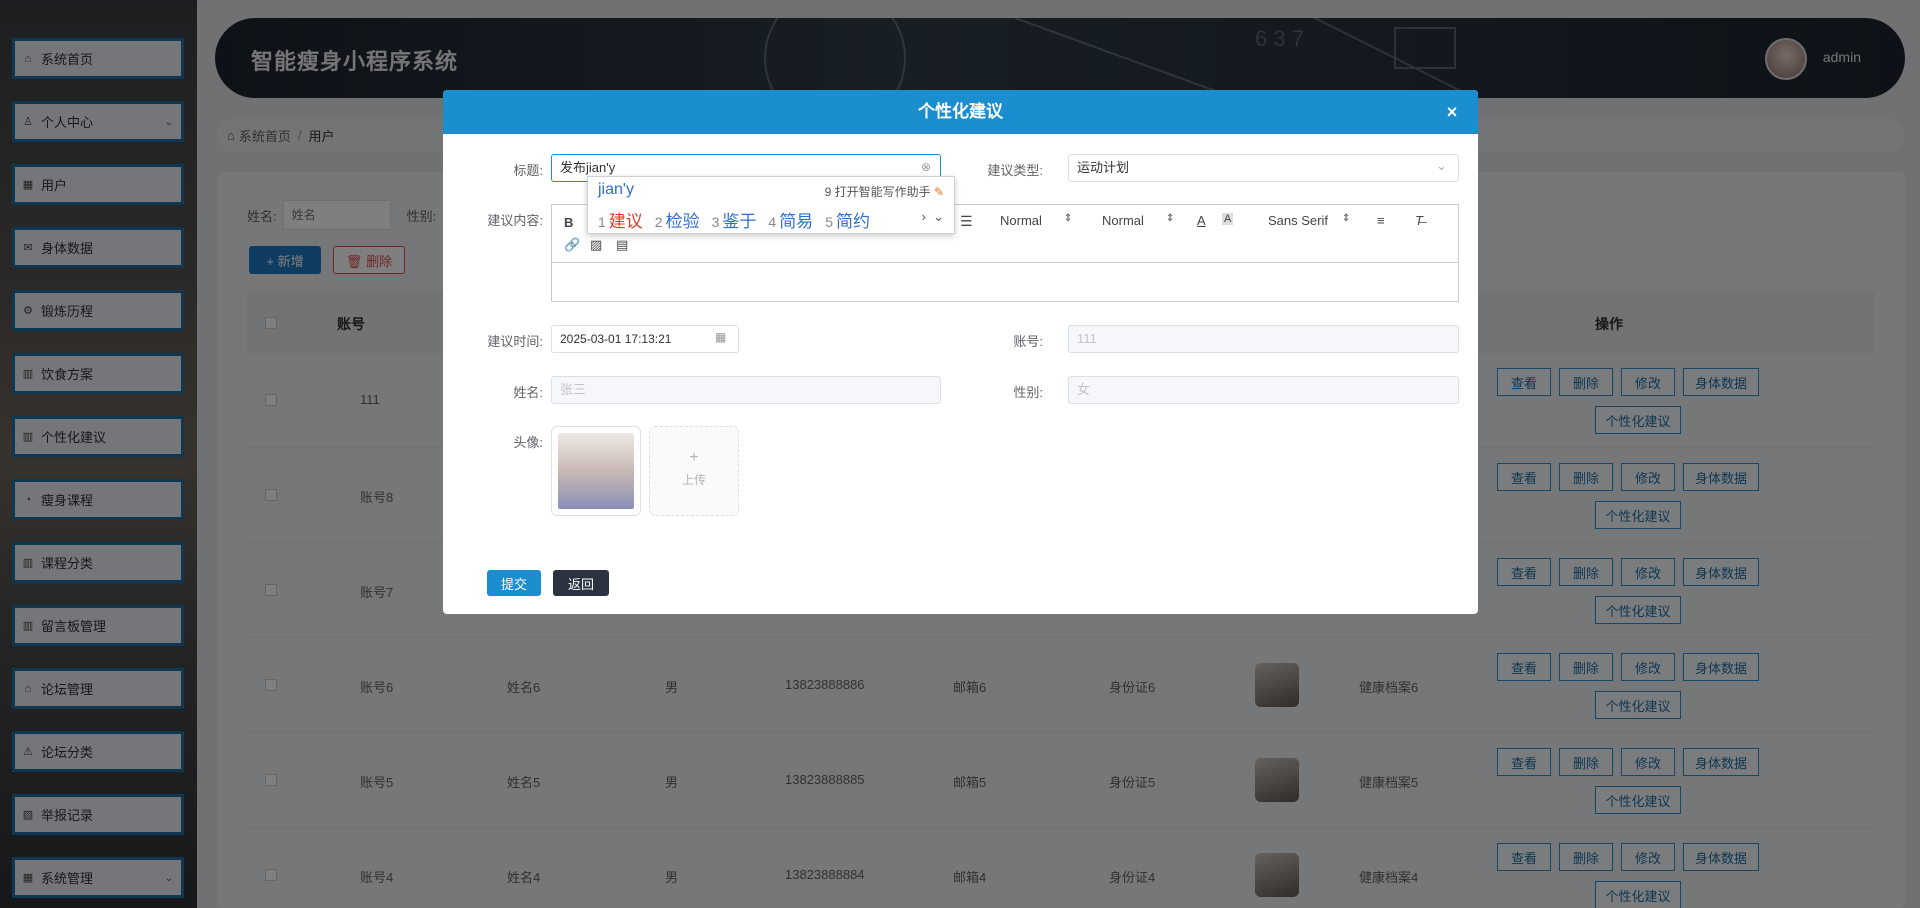 Image resolution: width=1920 pixels, height=908 pixels. What do you see at coordinates (829, 222) in the screenshot?
I see `ime-candidate-number: 5` at bounding box center [829, 222].